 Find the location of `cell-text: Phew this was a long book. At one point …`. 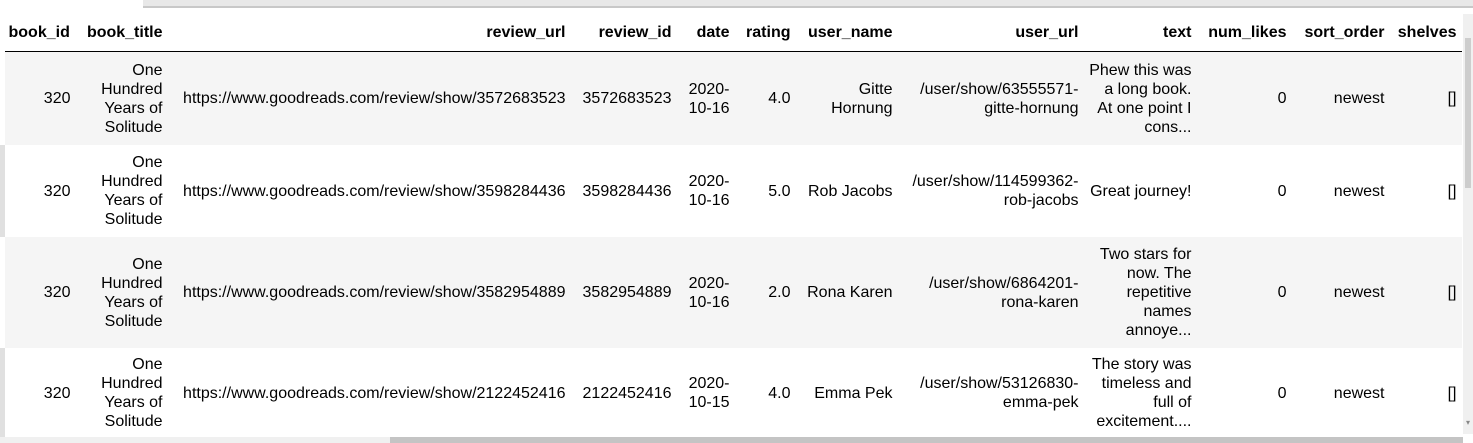

cell-text: Phew this was a long book. At one point … is located at coordinates (1143, 98).